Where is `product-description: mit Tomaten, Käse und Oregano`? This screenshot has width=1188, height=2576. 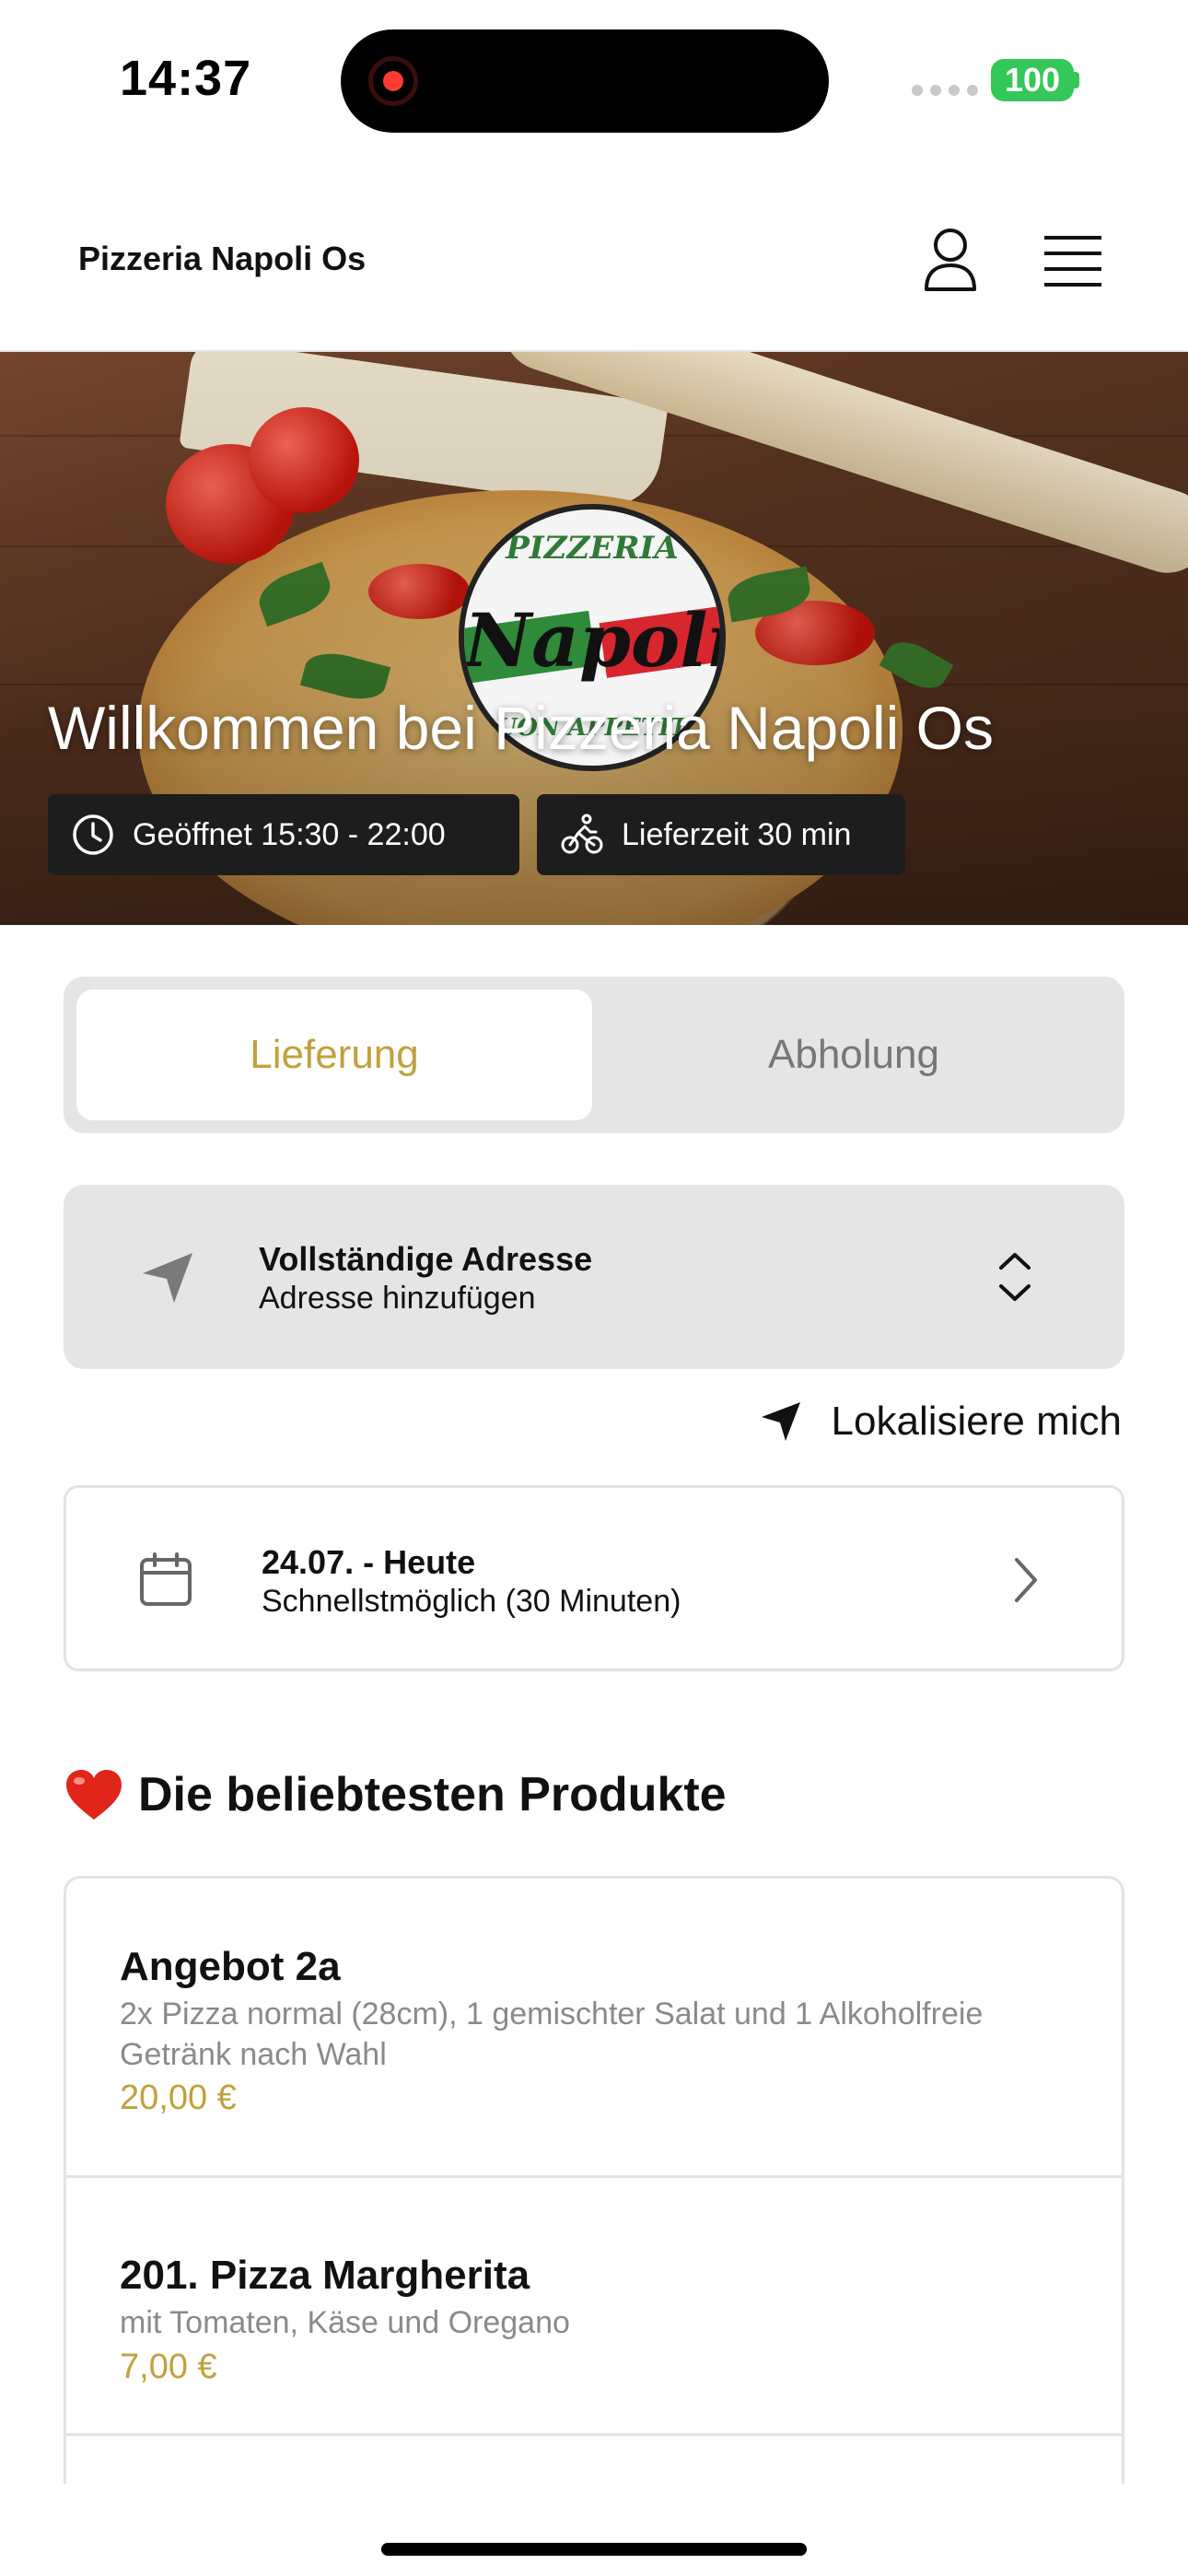 product-description: mit Tomaten, Käse und Oregano is located at coordinates (345, 2323).